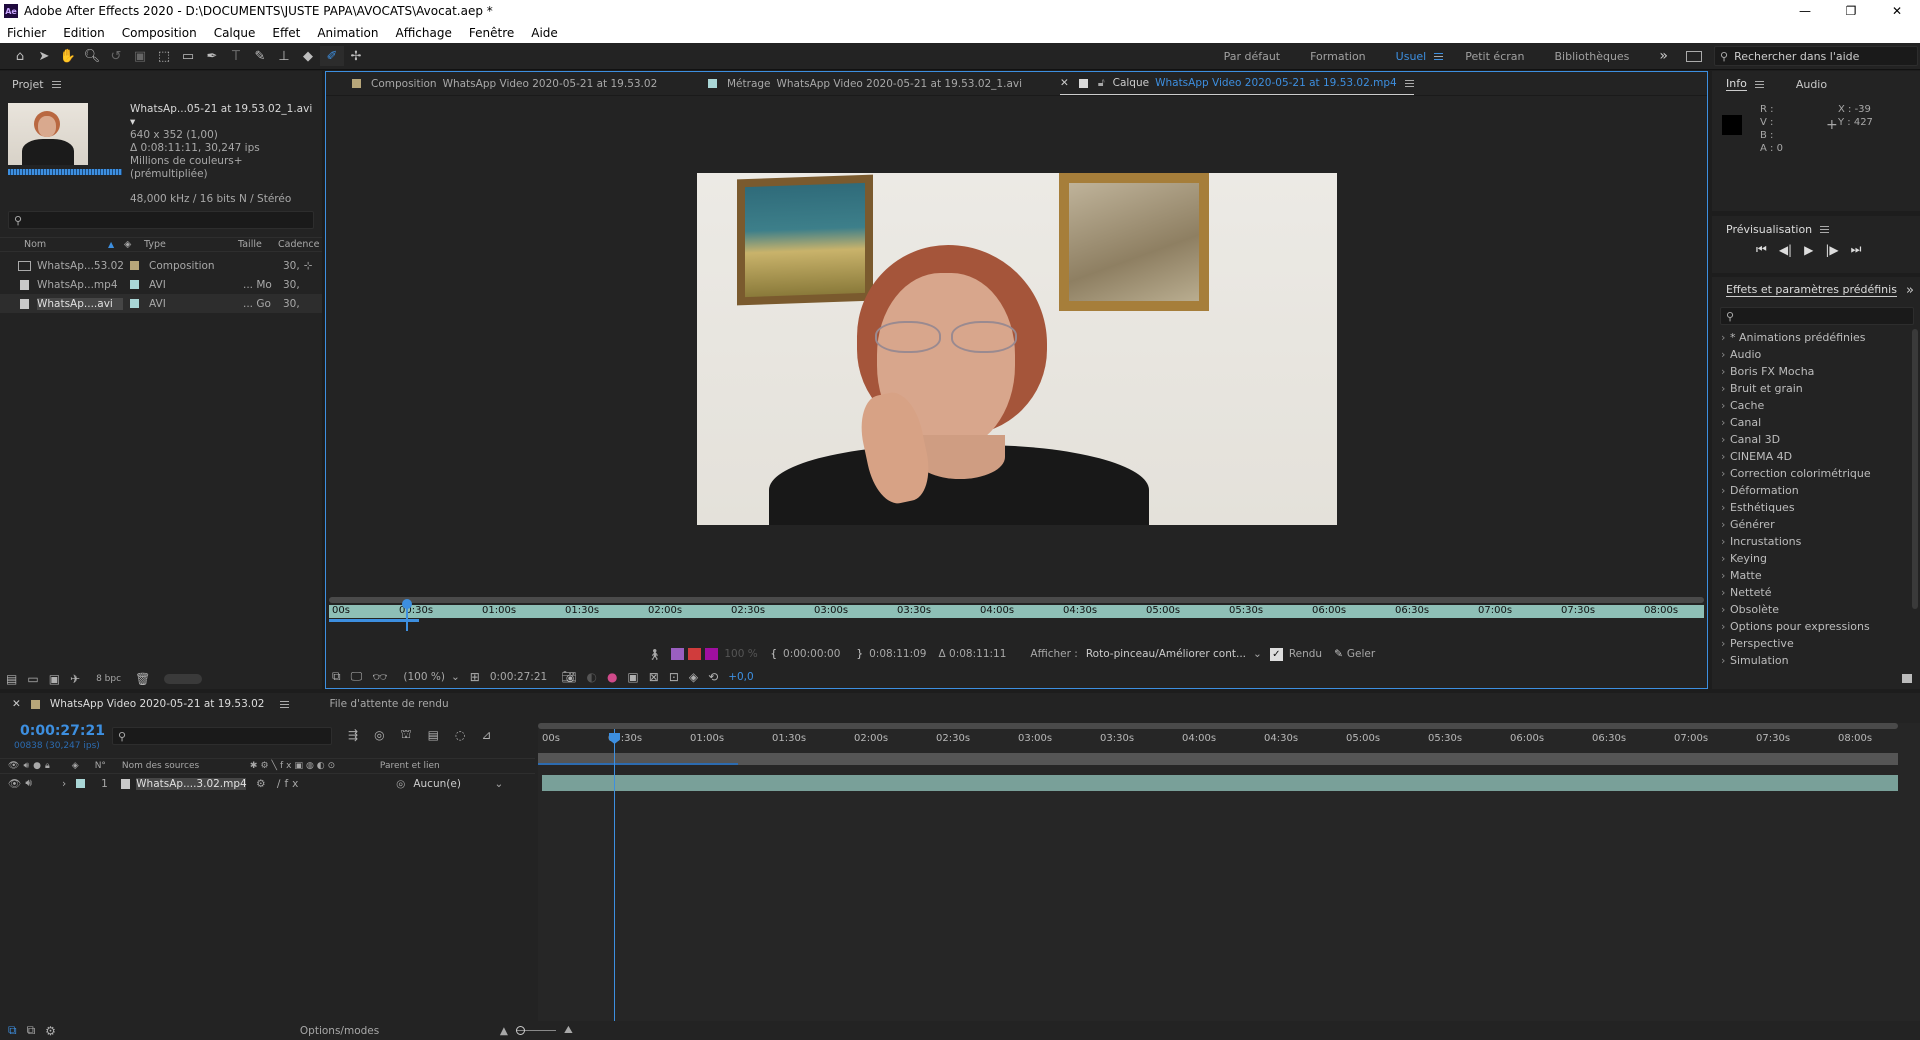 The width and height of the screenshot is (1920, 1040). I want to click on in-point-value: 0:00:00:00, so click(811, 654).